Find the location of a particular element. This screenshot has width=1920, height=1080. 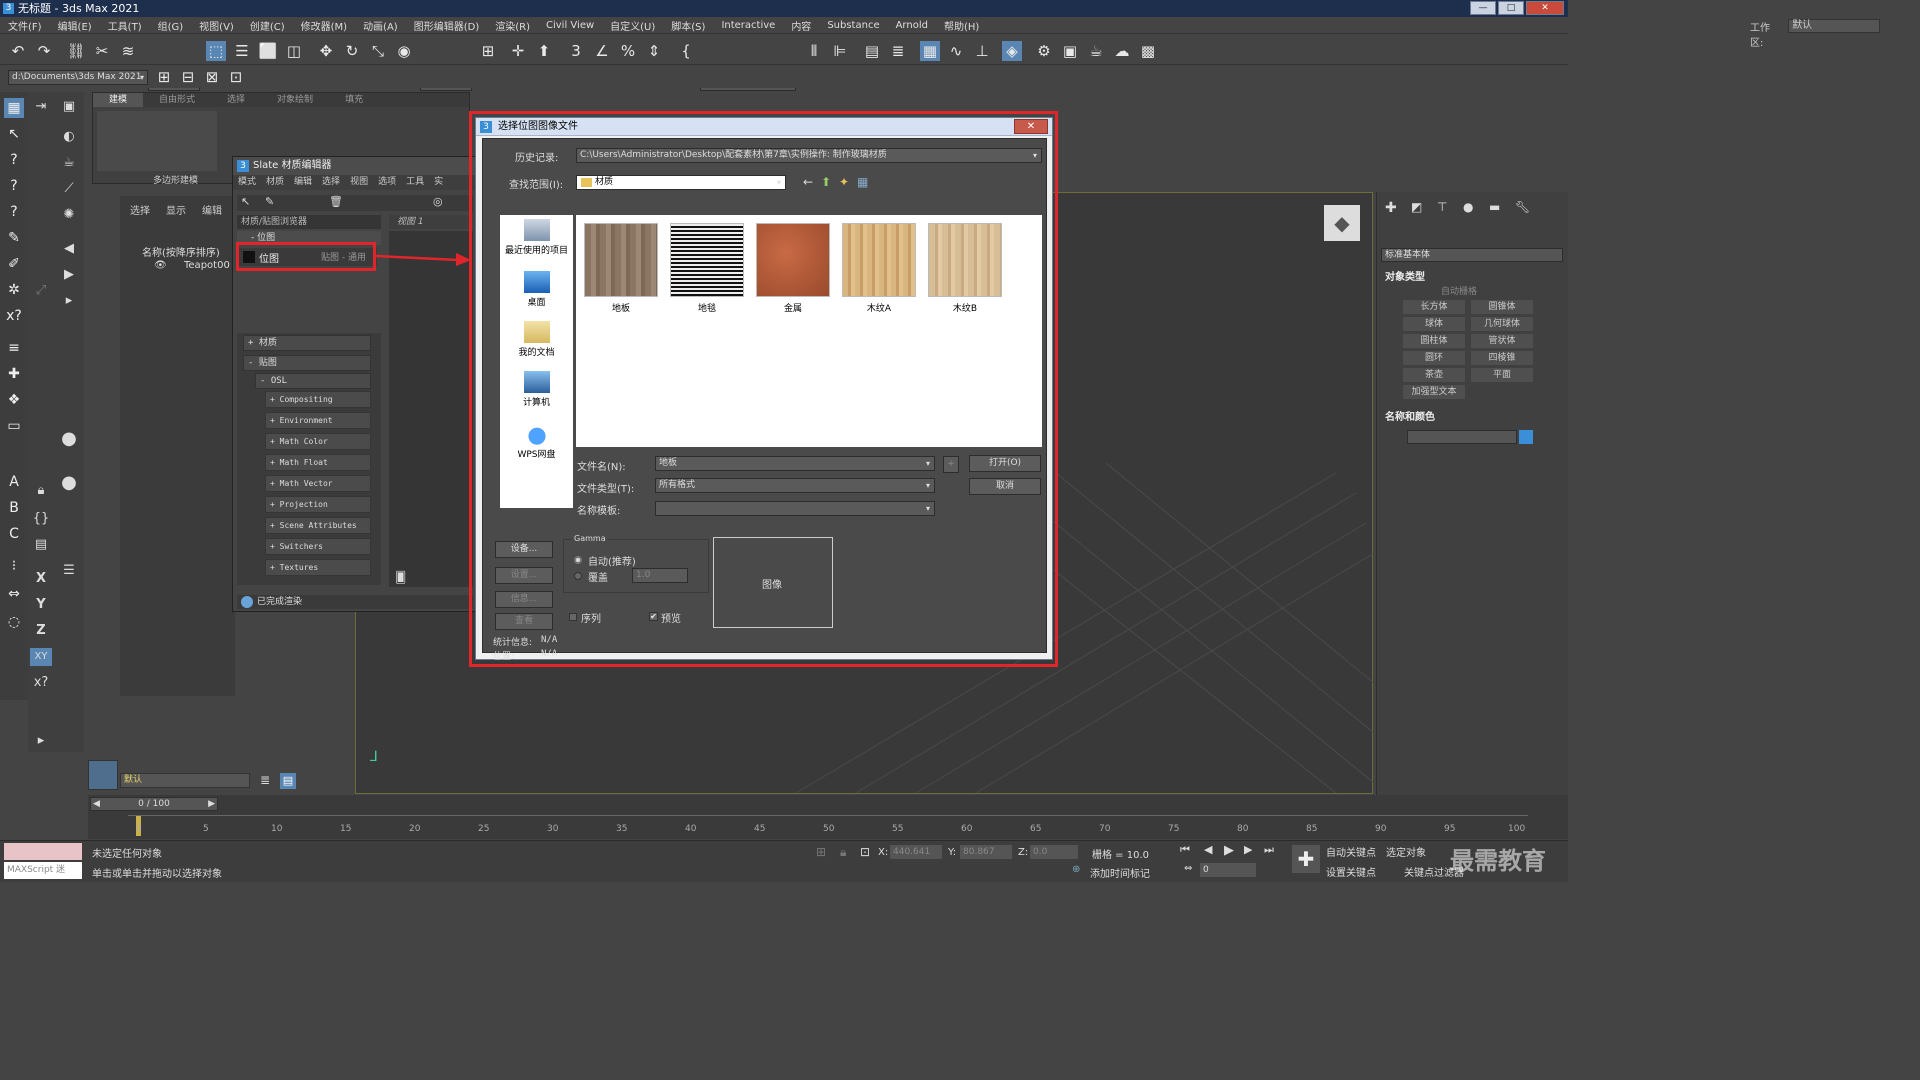

viewcube-icon: ◆ is located at coordinates (1342, 223).